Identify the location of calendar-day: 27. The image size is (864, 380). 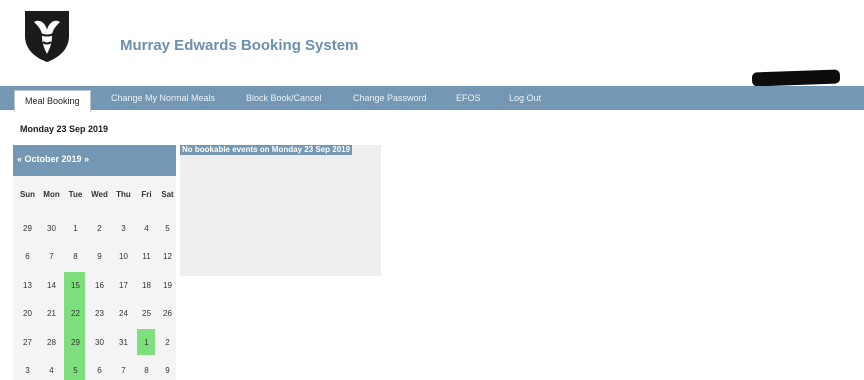
(27, 342).